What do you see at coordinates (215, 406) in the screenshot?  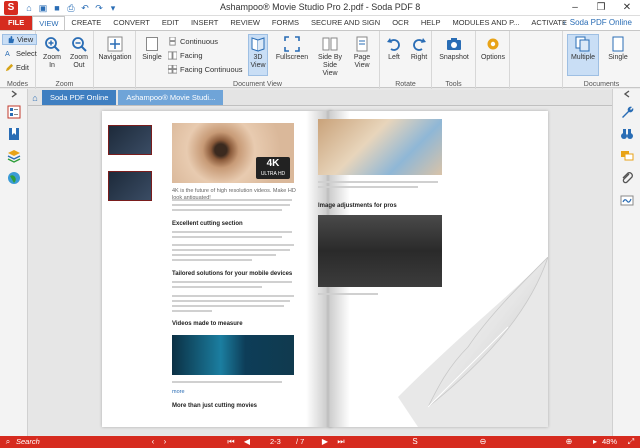 I see `section-heading: More than just cutting movies` at bounding box center [215, 406].